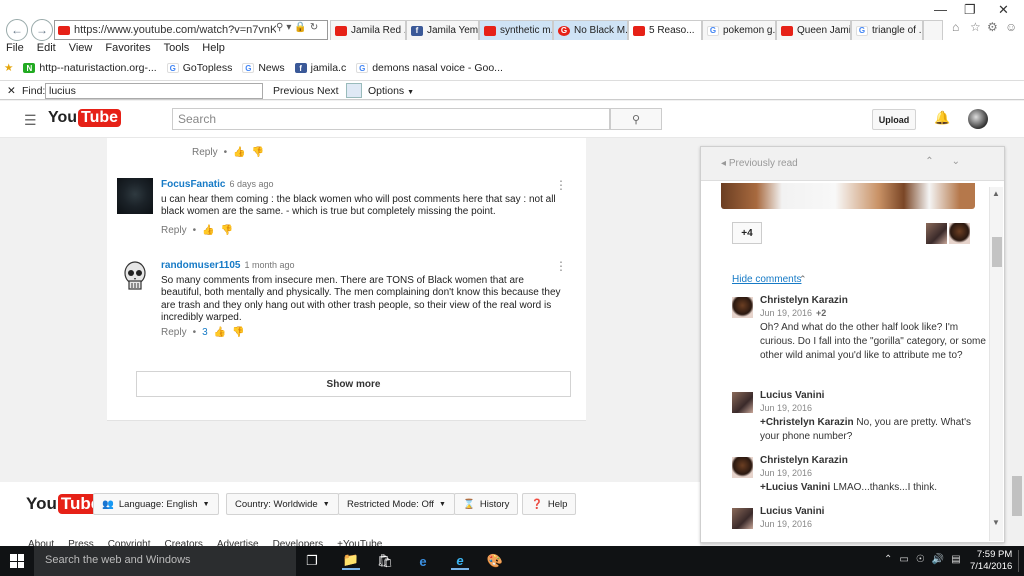  What do you see at coordinates (920, 559) in the screenshot?
I see `wifi-icon: ☉` at bounding box center [920, 559].